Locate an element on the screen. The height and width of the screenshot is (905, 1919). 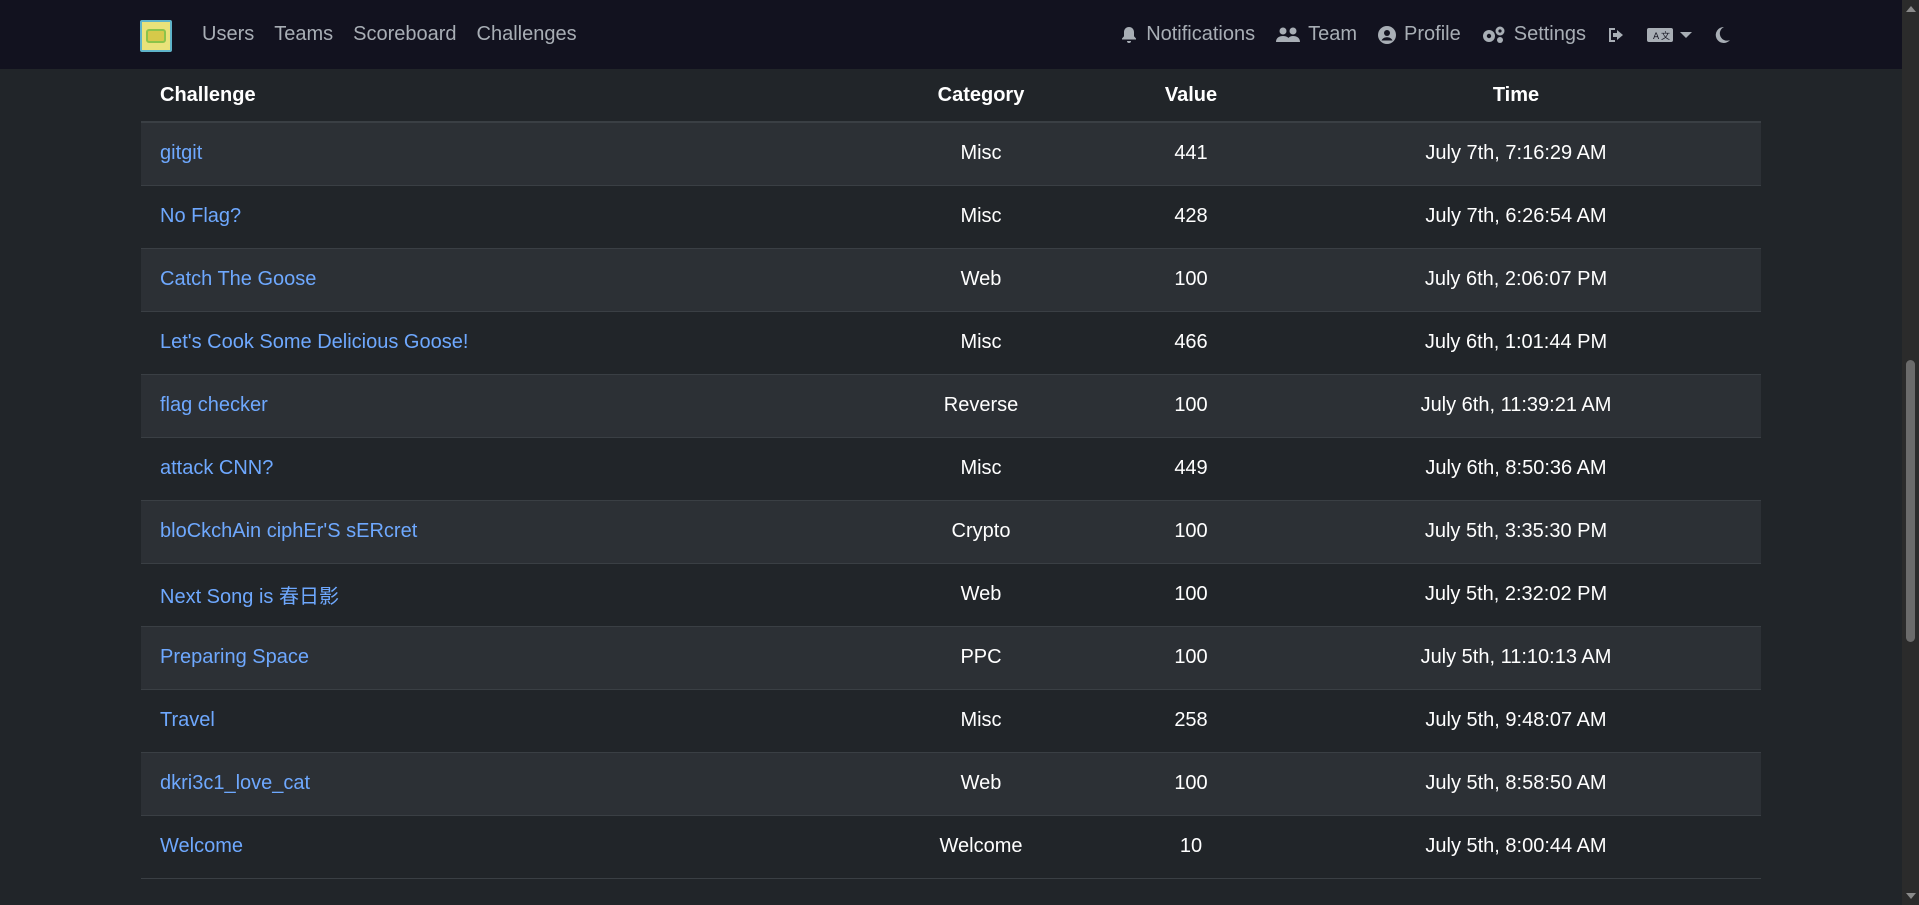
moon-icon is located at coordinates (1722, 34).